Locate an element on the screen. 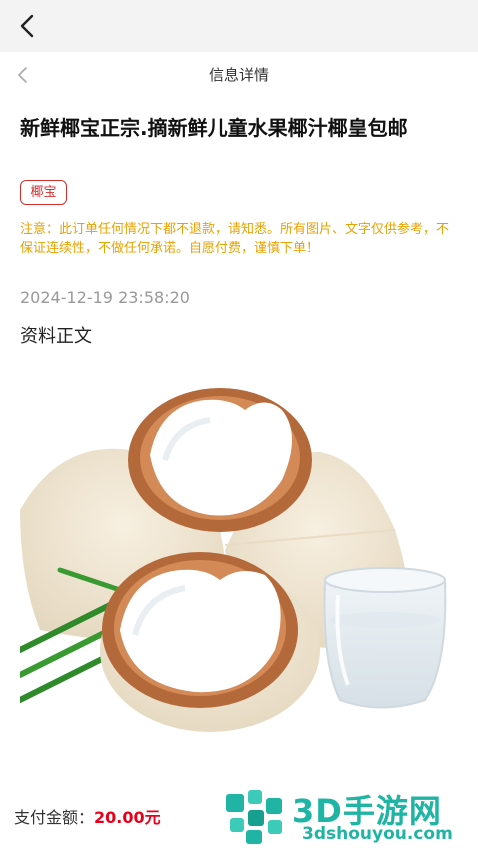  top-app-bar is located at coordinates (239, 26).